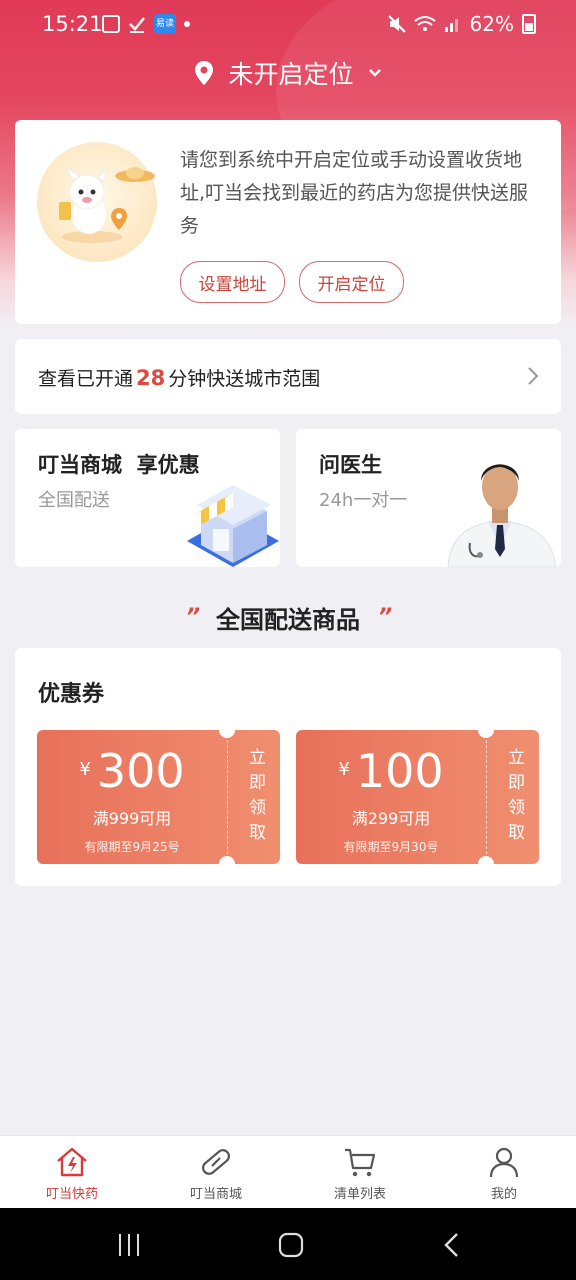 Image resolution: width=576 pixels, height=1280 pixels. I want to click on bottom-nav: 叮当快药 叮当商城 清单列表 我的, so click(288, 1172).